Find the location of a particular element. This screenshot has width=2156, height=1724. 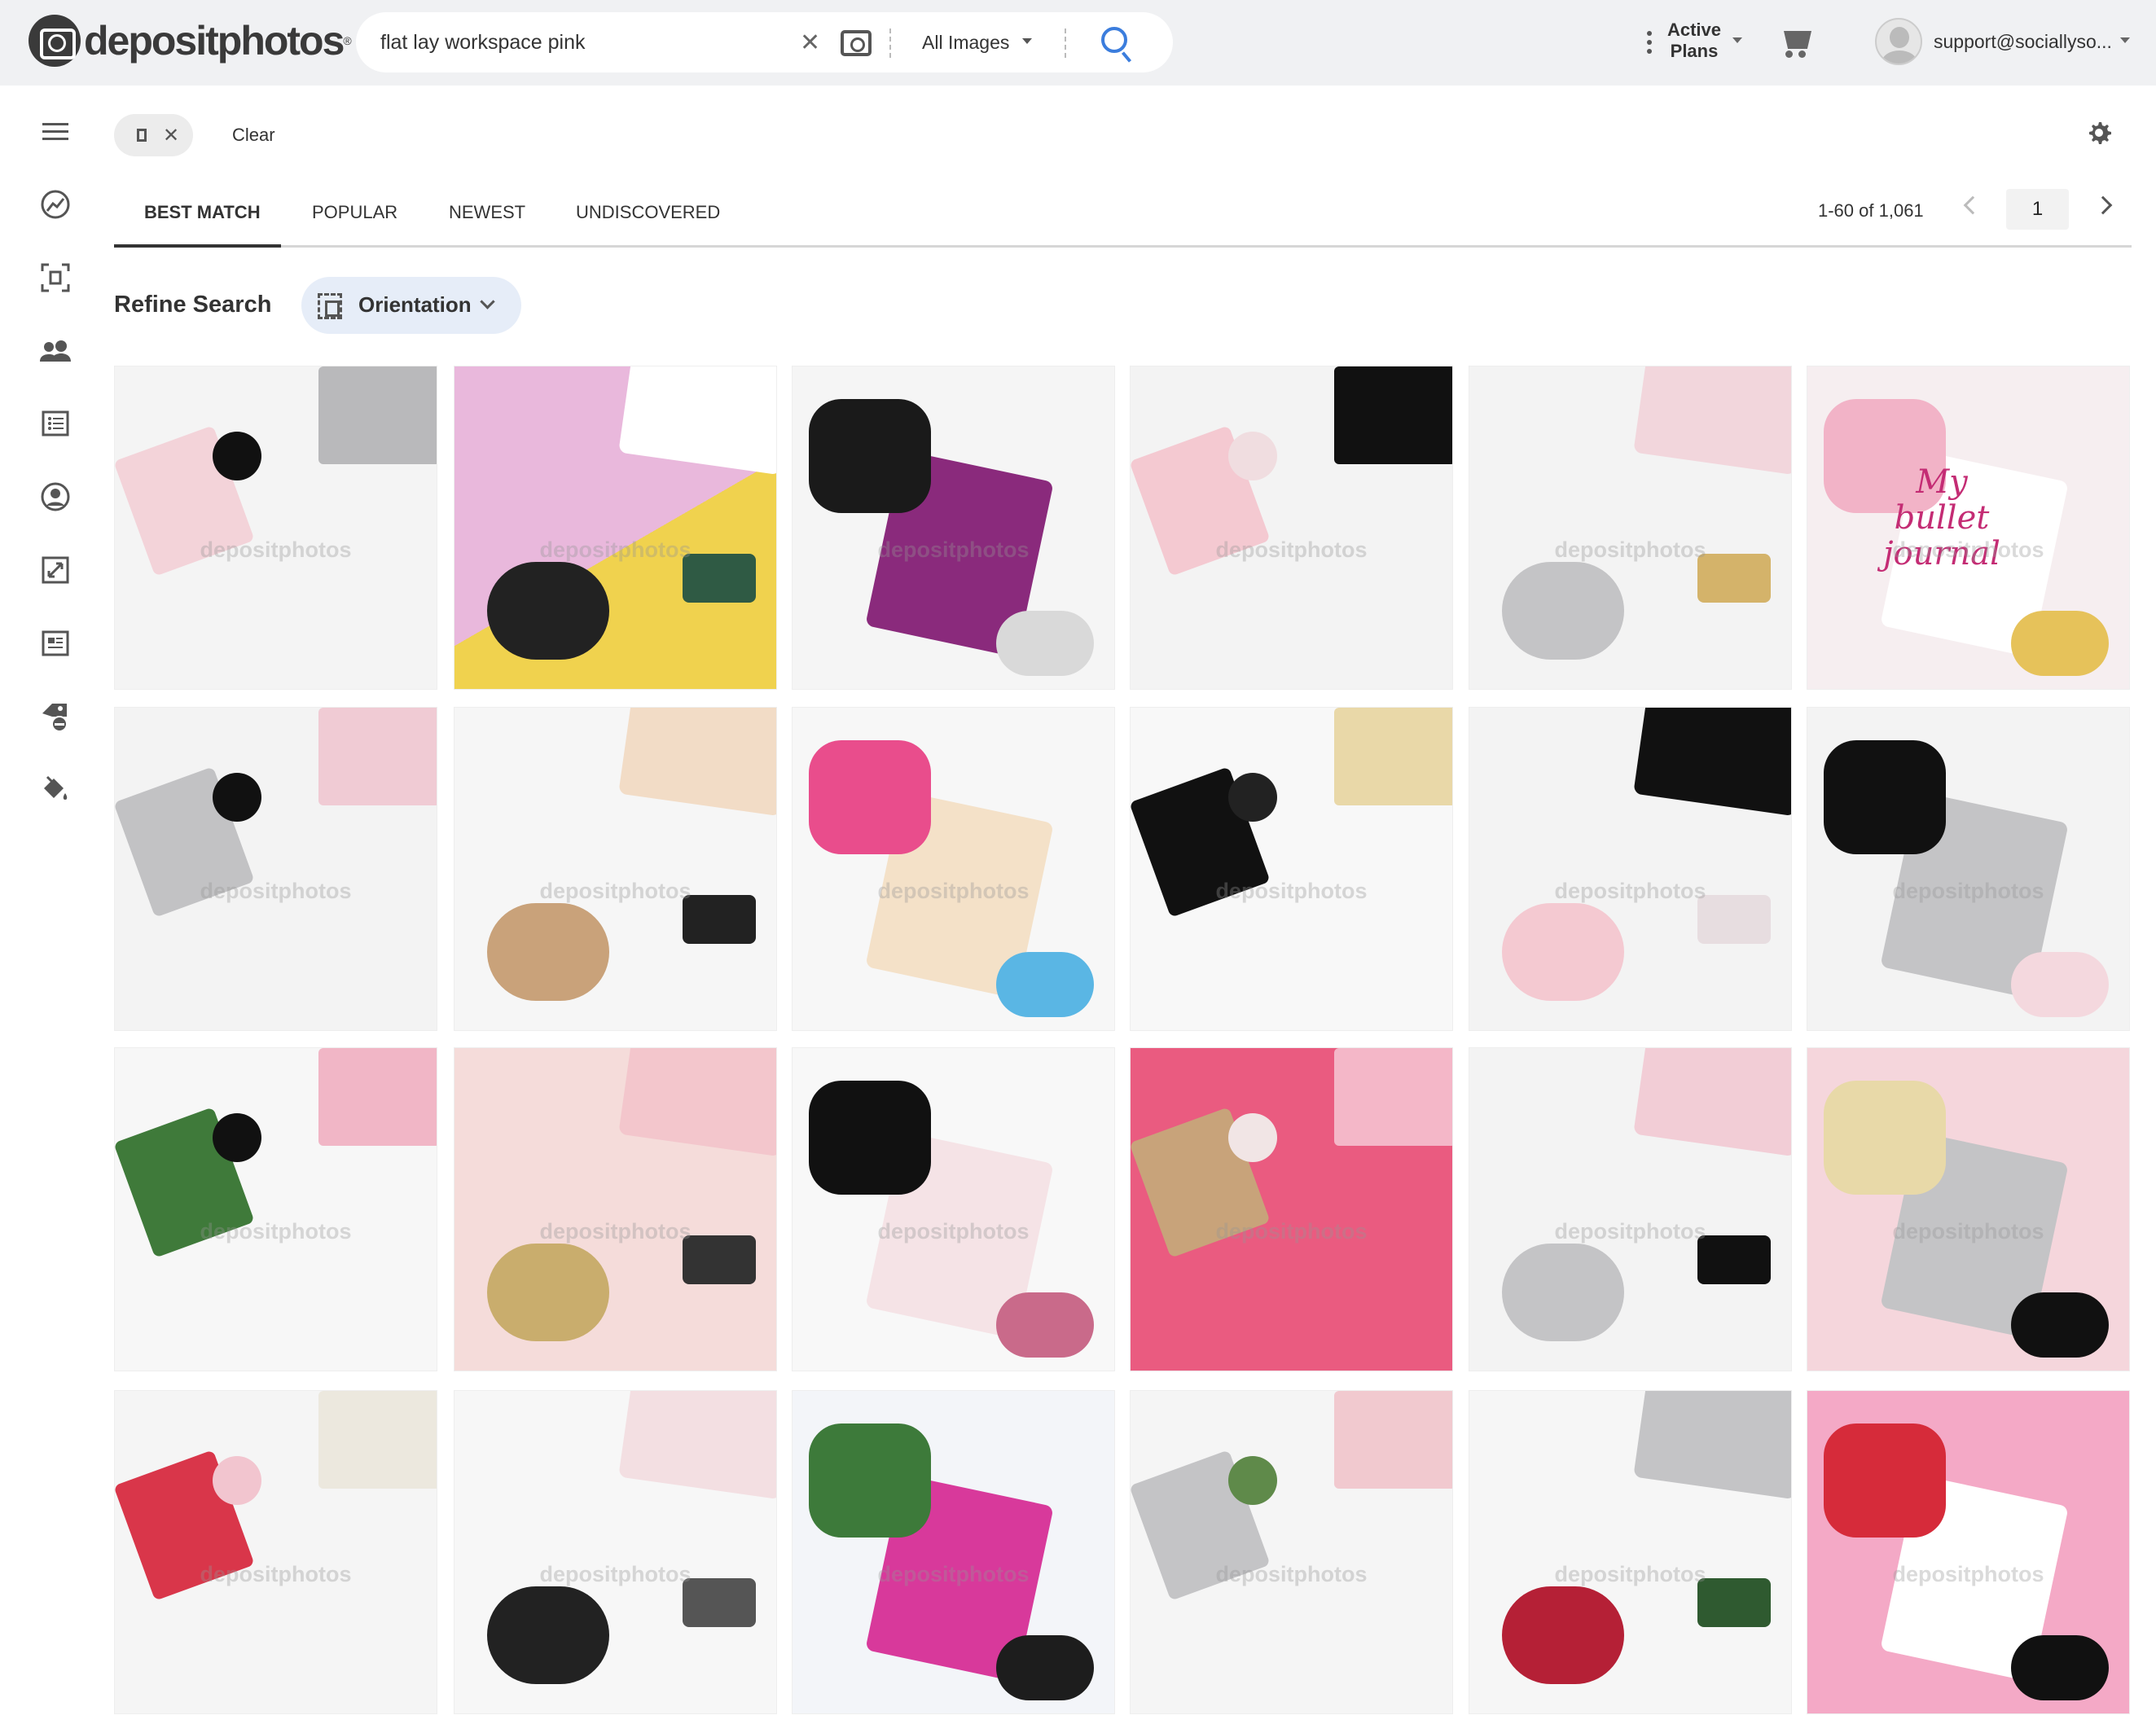

refine-search-label: Refine Search is located at coordinates (193, 305).